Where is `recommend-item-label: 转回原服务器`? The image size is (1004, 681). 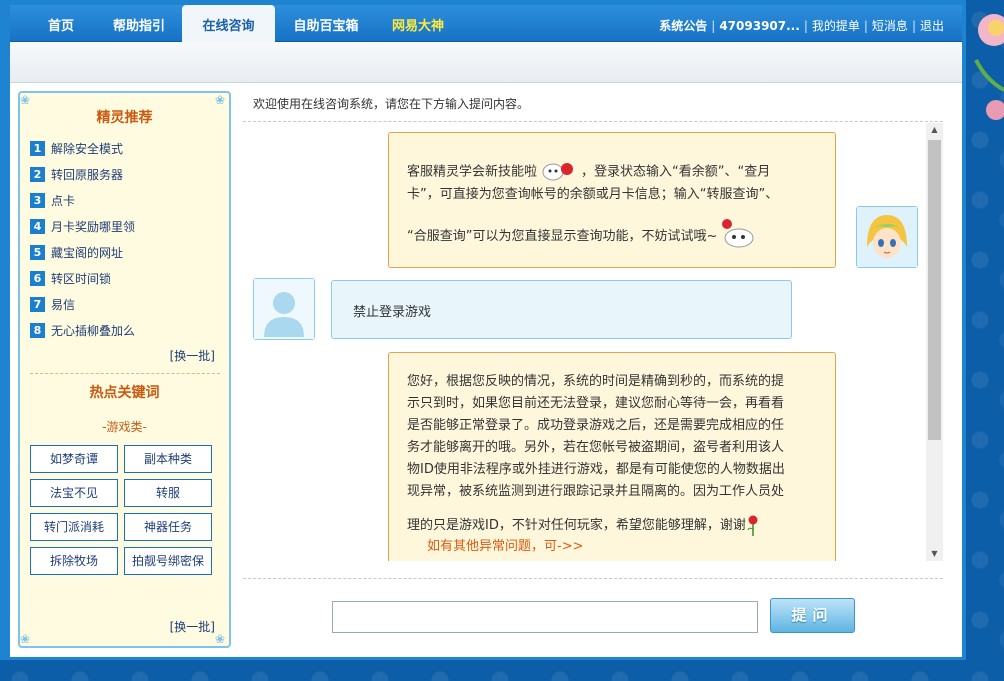 recommend-item-label: 转回原服务器 is located at coordinates (87, 174).